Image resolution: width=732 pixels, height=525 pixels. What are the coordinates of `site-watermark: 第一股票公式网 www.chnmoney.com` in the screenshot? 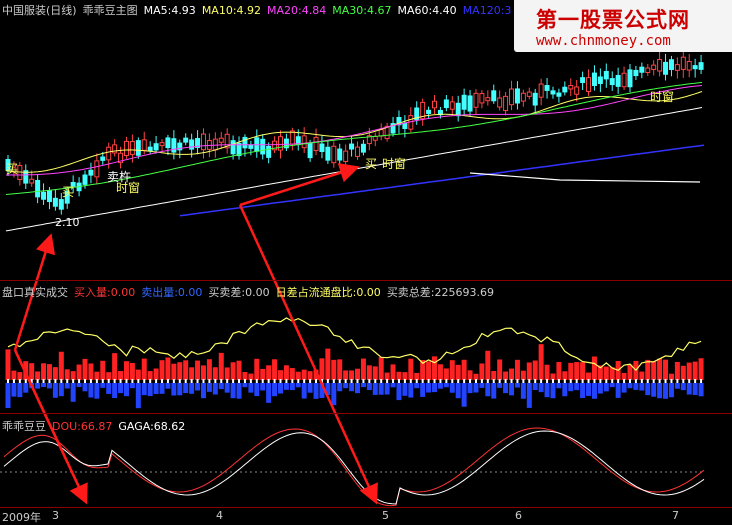 It's located at (623, 26).